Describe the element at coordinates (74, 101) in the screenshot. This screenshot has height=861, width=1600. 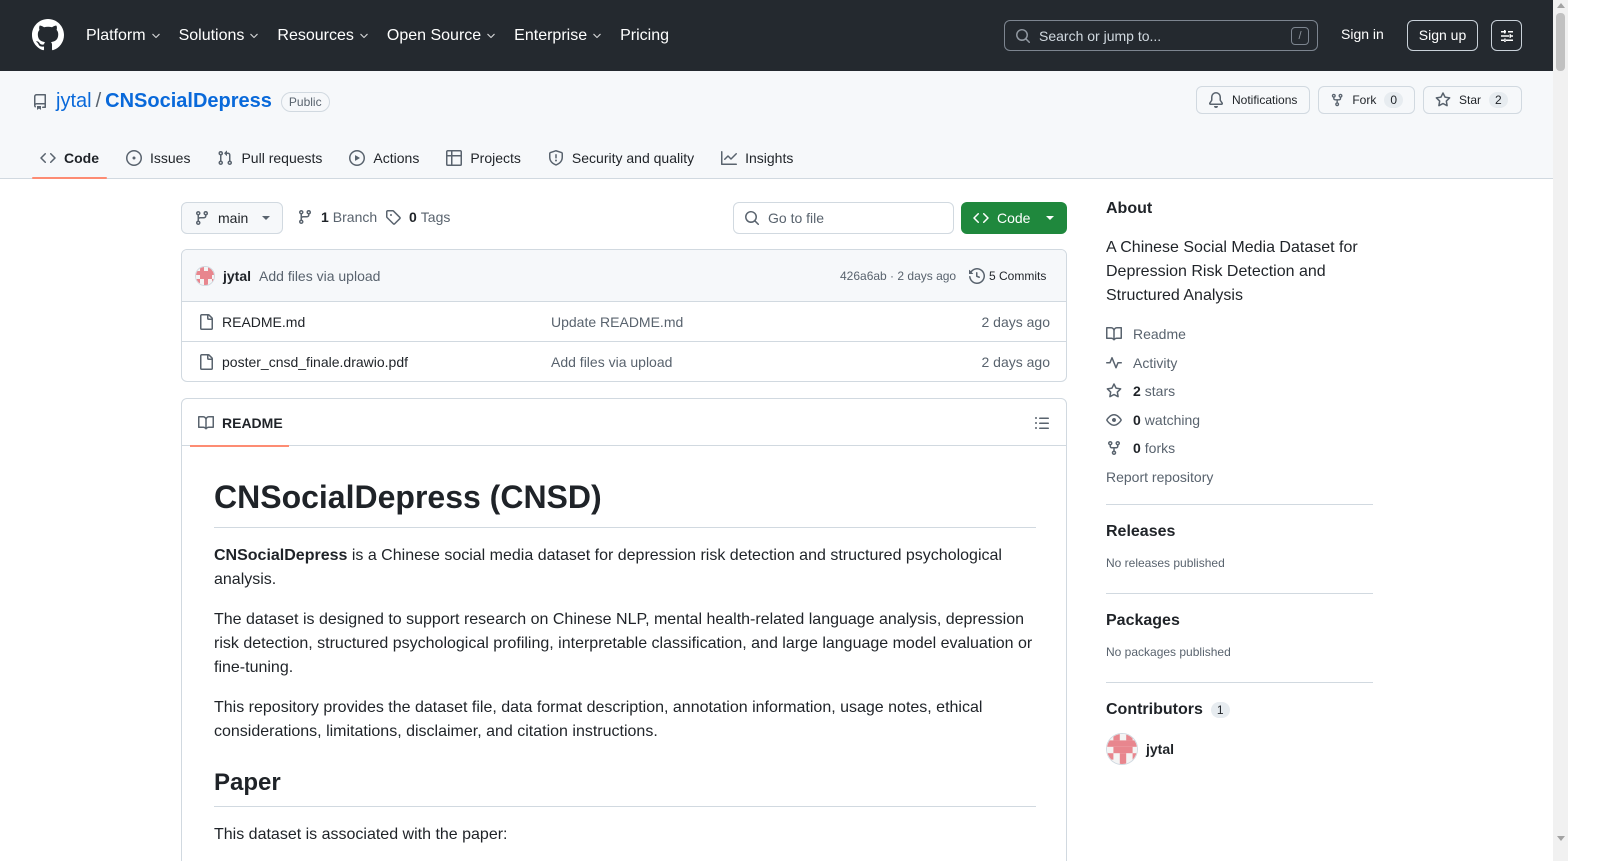
I see `repo-owner-link: jytal` at that location.